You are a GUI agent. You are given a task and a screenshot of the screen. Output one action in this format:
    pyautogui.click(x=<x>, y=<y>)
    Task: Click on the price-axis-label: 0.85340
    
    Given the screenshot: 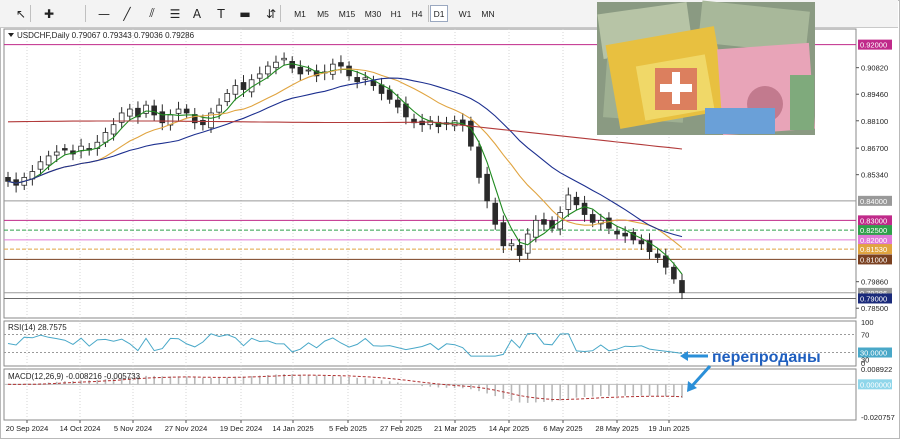 What is the action you would take?
    pyautogui.click(x=874, y=175)
    